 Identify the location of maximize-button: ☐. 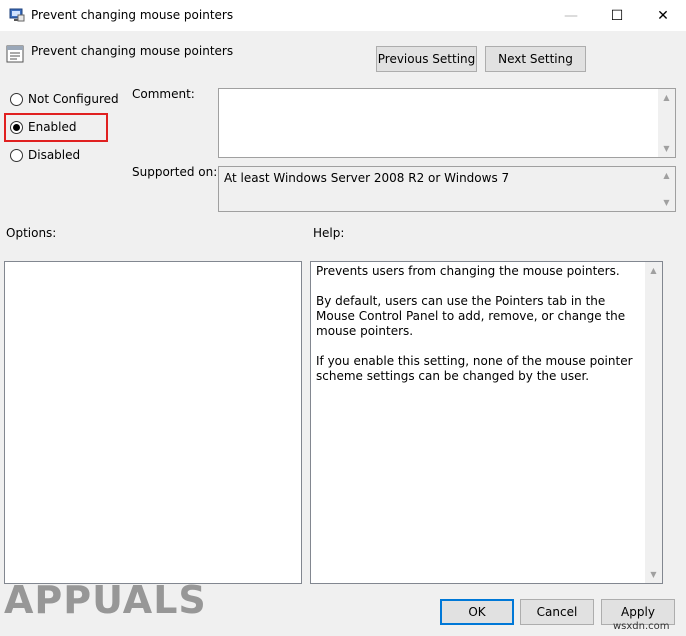
(617, 15).